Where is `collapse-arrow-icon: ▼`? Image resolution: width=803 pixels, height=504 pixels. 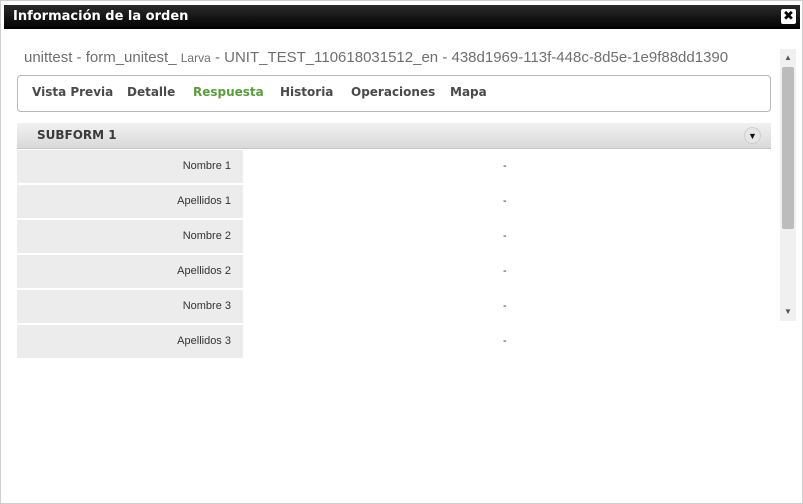
collapse-arrow-icon: ▼ is located at coordinates (752, 135).